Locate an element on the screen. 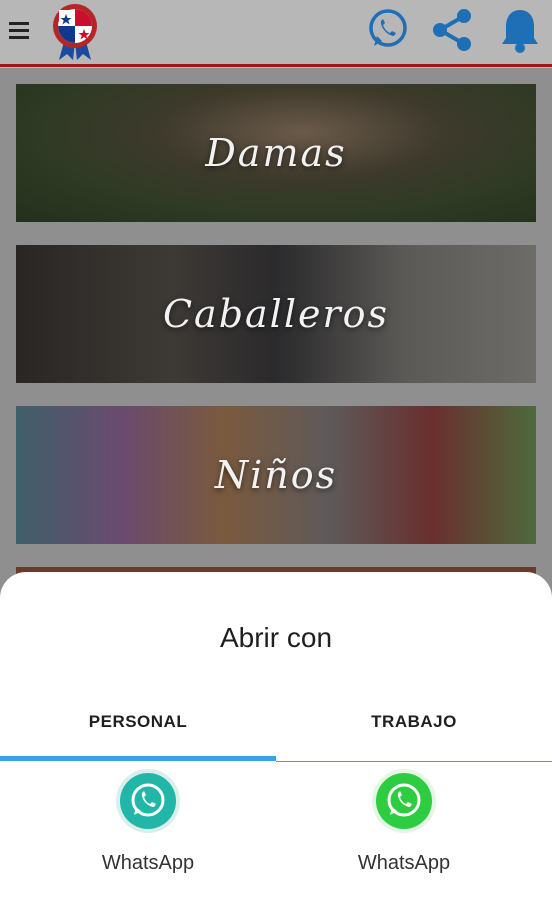  category-card-ninos: Niños is located at coordinates (276, 475).